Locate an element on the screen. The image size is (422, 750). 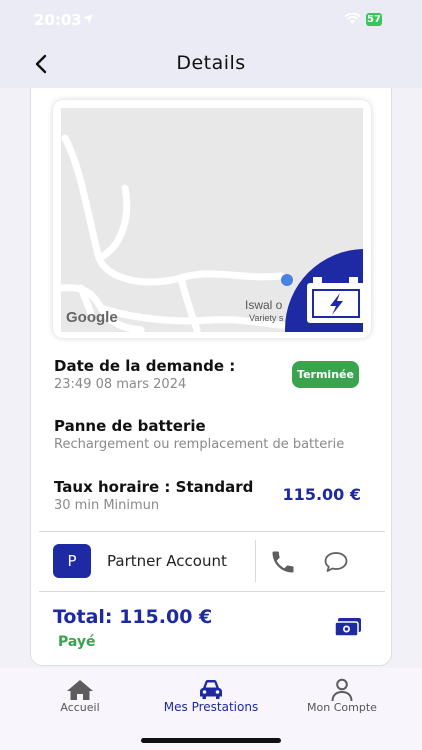
person-icon is located at coordinates (342, 690).